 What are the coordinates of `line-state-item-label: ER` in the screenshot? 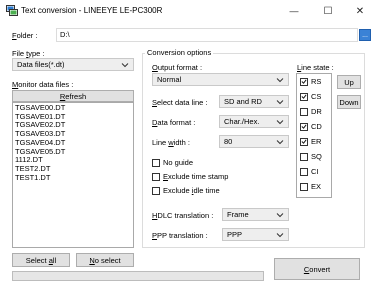 It's located at (316, 141).